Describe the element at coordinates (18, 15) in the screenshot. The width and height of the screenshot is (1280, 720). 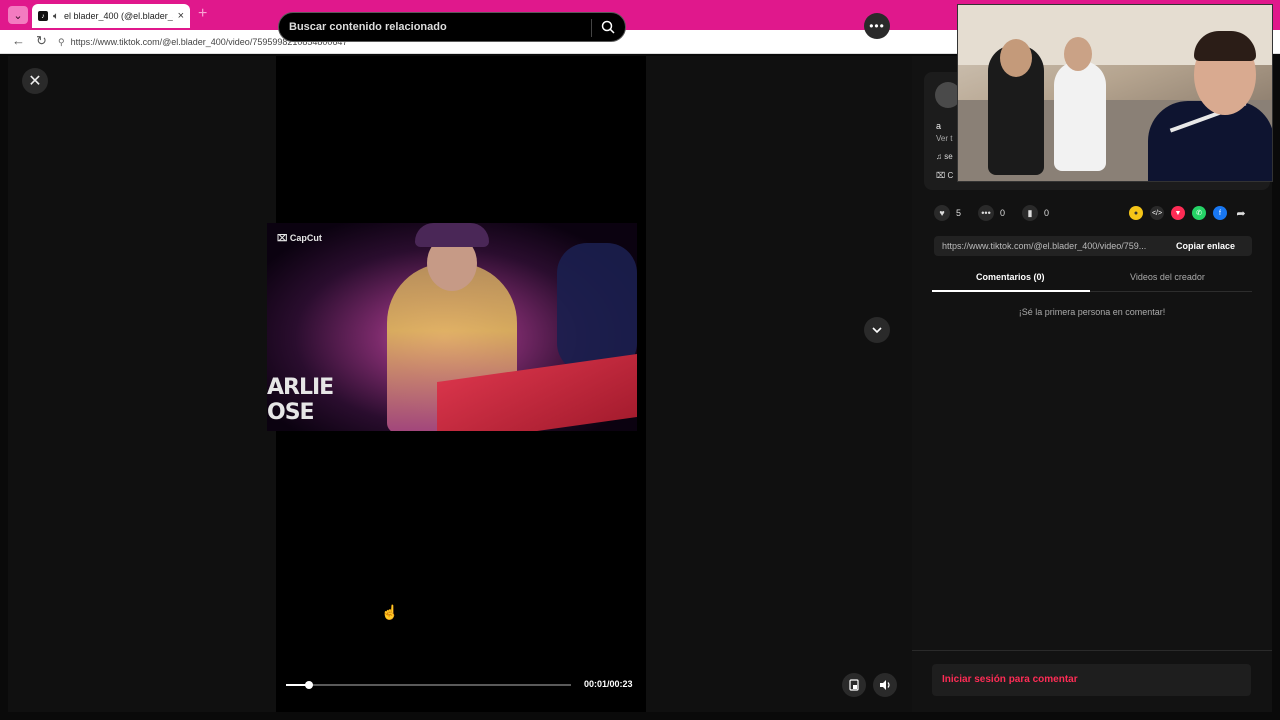
I see `tab-list-chevron-icon: ⌄` at that location.